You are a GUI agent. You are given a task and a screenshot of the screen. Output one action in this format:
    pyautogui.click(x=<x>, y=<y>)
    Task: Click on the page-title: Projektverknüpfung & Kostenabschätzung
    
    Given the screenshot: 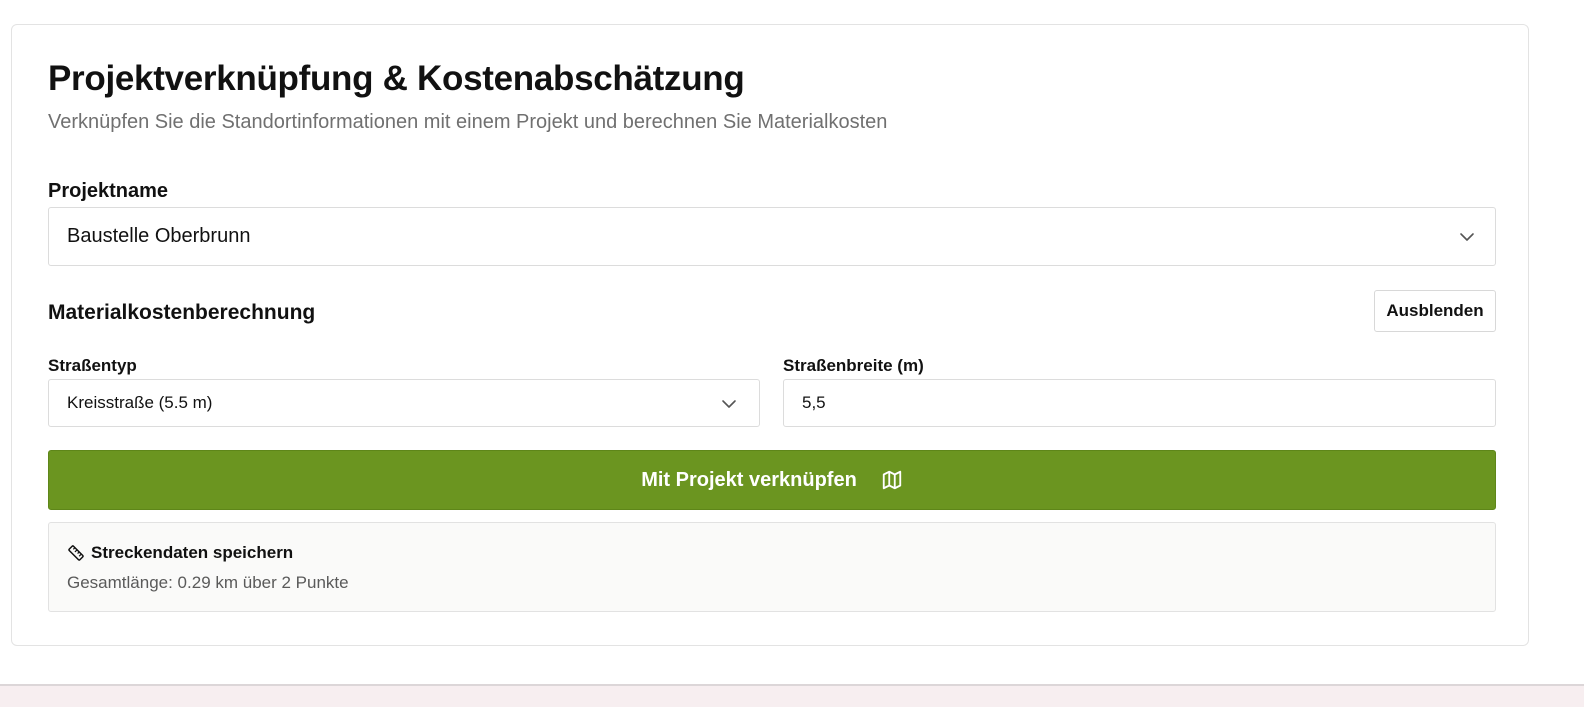 What is the action you would take?
    pyautogui.click(x=396, y=78)
    